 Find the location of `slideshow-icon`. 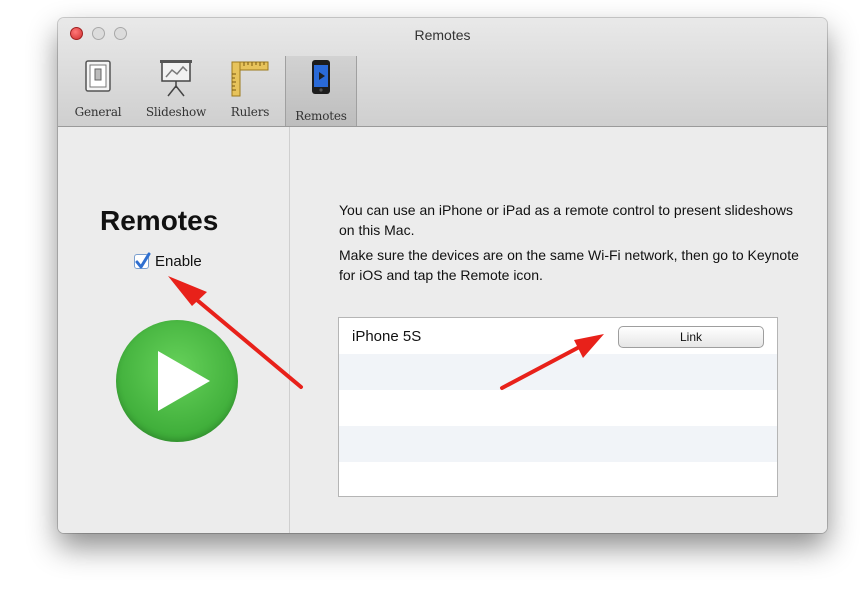

slideshow-icon is located at coordinates (176, 80).